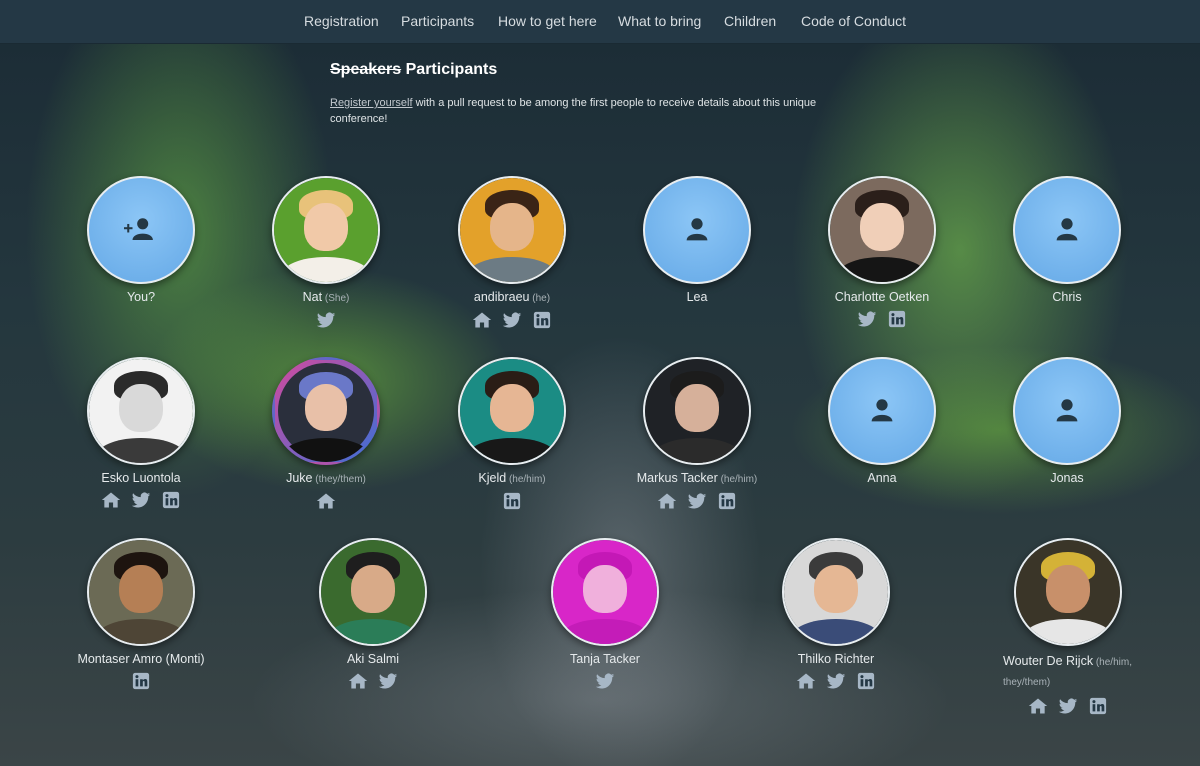 This screenshot has height=766, width=1200. I want to click on add-user-icon, so click(141, 230).